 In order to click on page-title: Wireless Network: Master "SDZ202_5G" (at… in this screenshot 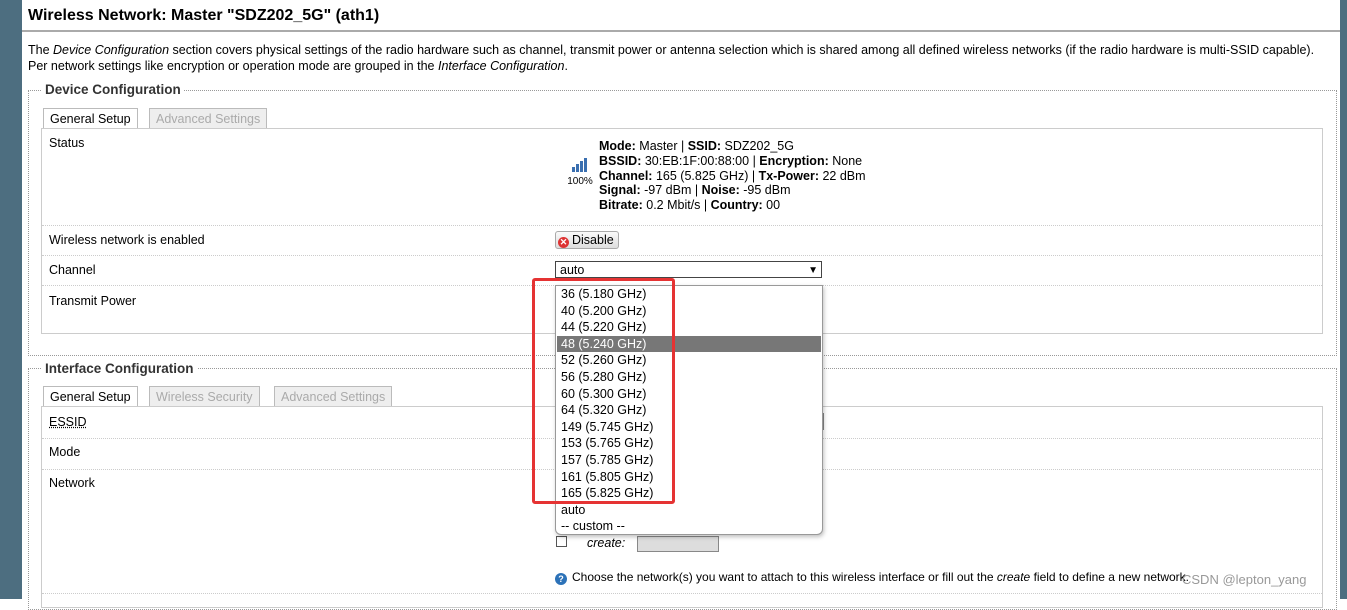, I will do `click(204, 15)`.